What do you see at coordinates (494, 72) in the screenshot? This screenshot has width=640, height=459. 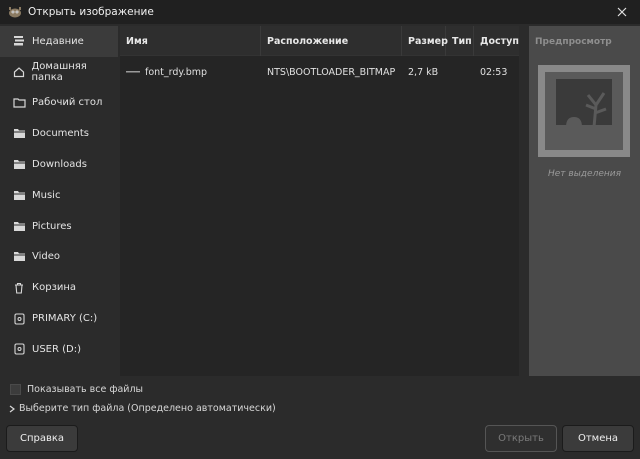 I see `file-access-time: 02:53` at bounding box center [494, 72].